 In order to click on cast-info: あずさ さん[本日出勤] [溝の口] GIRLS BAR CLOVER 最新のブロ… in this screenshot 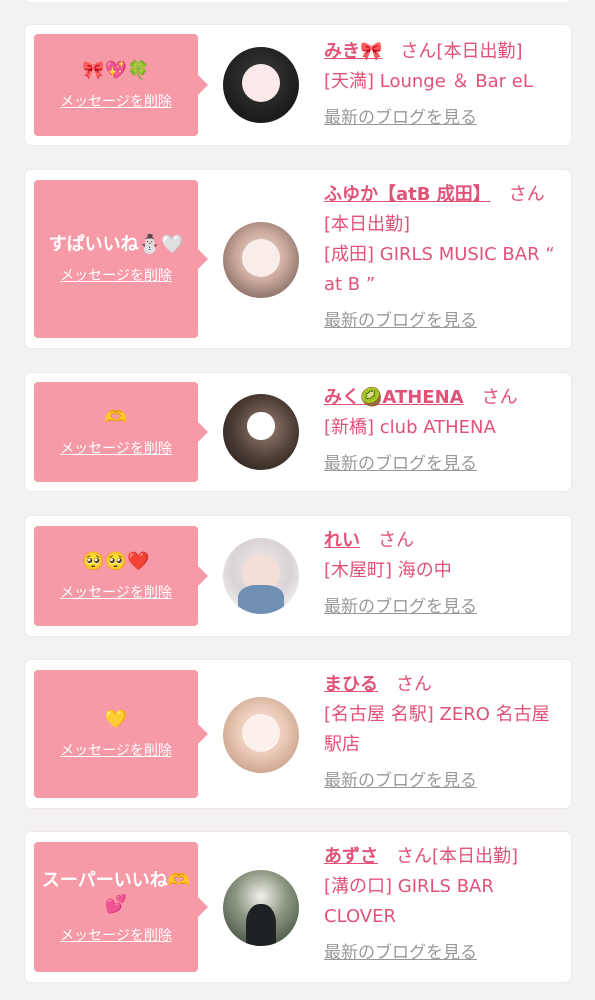, I will do `click(441, 905)`.